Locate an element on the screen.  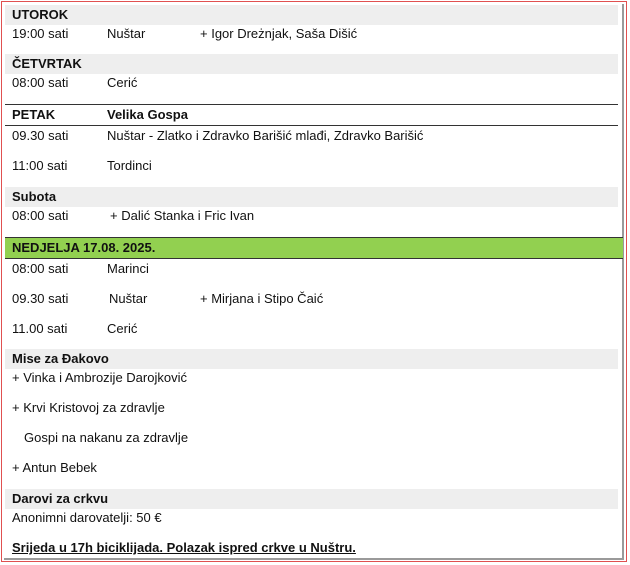
list-item: + Krvi Kristovoj za zdravlje is located at coordinates (311, 408).